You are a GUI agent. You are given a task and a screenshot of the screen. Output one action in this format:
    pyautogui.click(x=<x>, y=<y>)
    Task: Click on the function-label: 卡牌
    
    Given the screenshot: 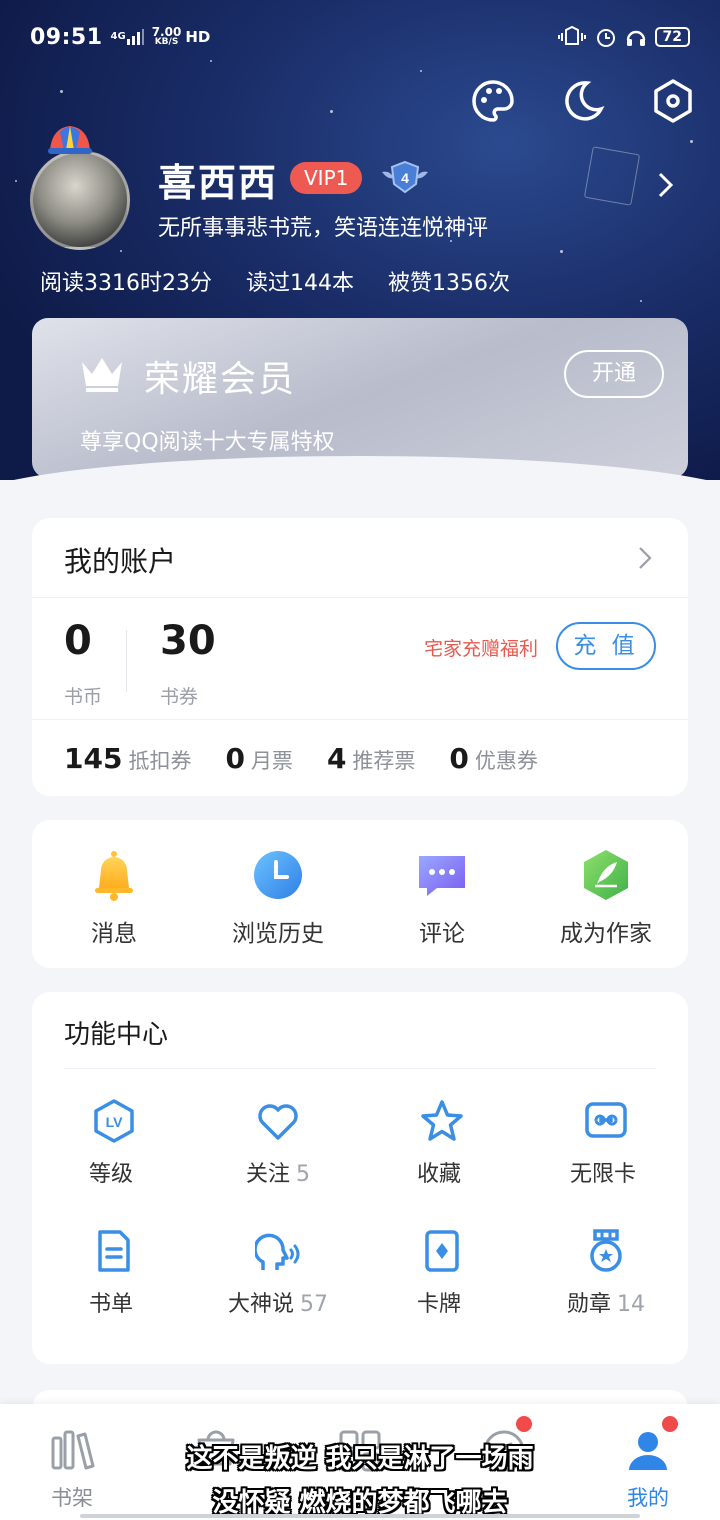 What is the action you would take?
    pyautogui.click(x=438, y=1304)
    